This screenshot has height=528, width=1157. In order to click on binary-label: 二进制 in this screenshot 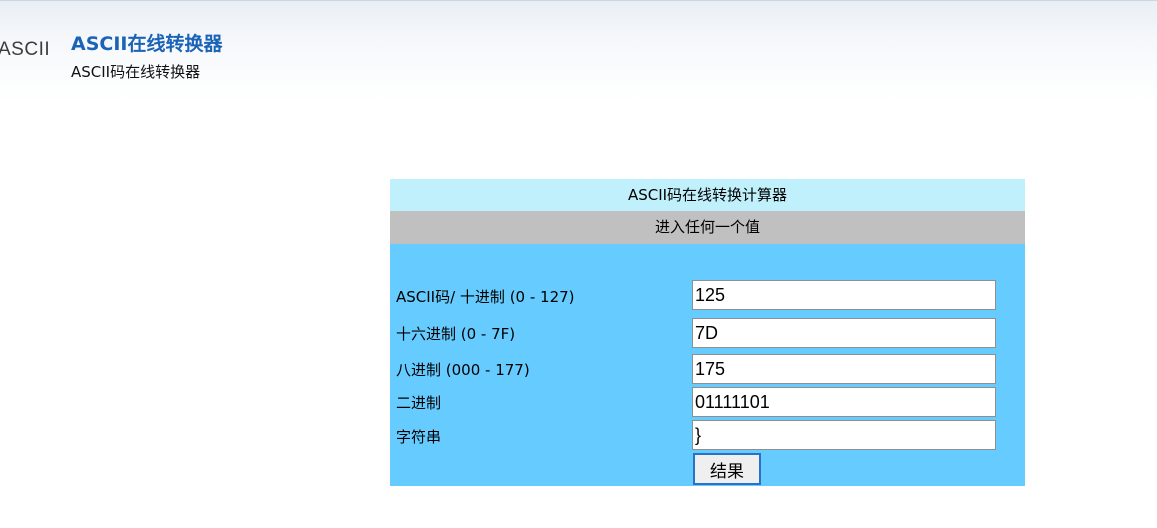, I will do `click(419, 403)`.